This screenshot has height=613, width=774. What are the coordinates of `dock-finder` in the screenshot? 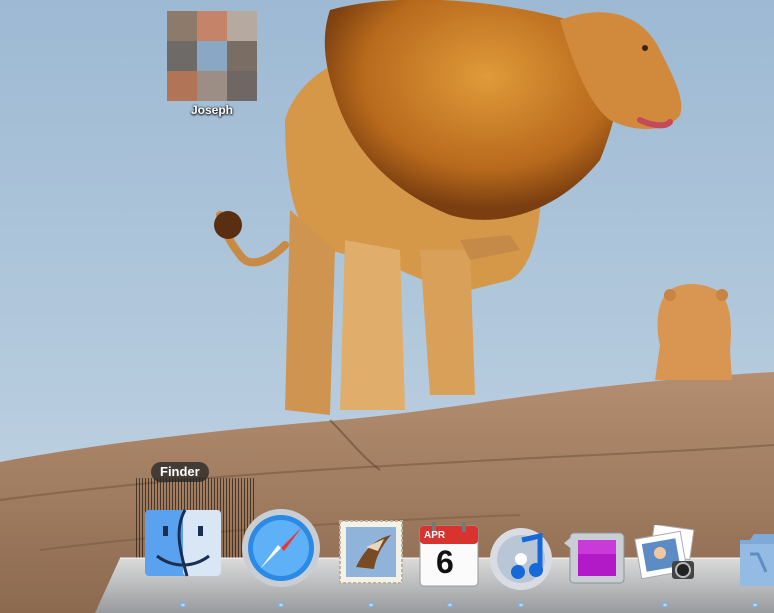 It's located at (183, 543).